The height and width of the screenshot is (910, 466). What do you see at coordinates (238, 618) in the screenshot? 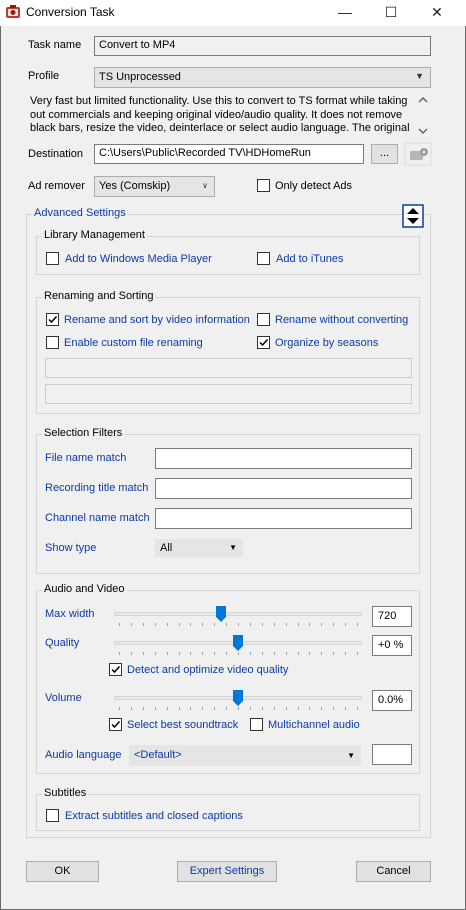
I see `max-width-slider` at bounding box center [238, 618].